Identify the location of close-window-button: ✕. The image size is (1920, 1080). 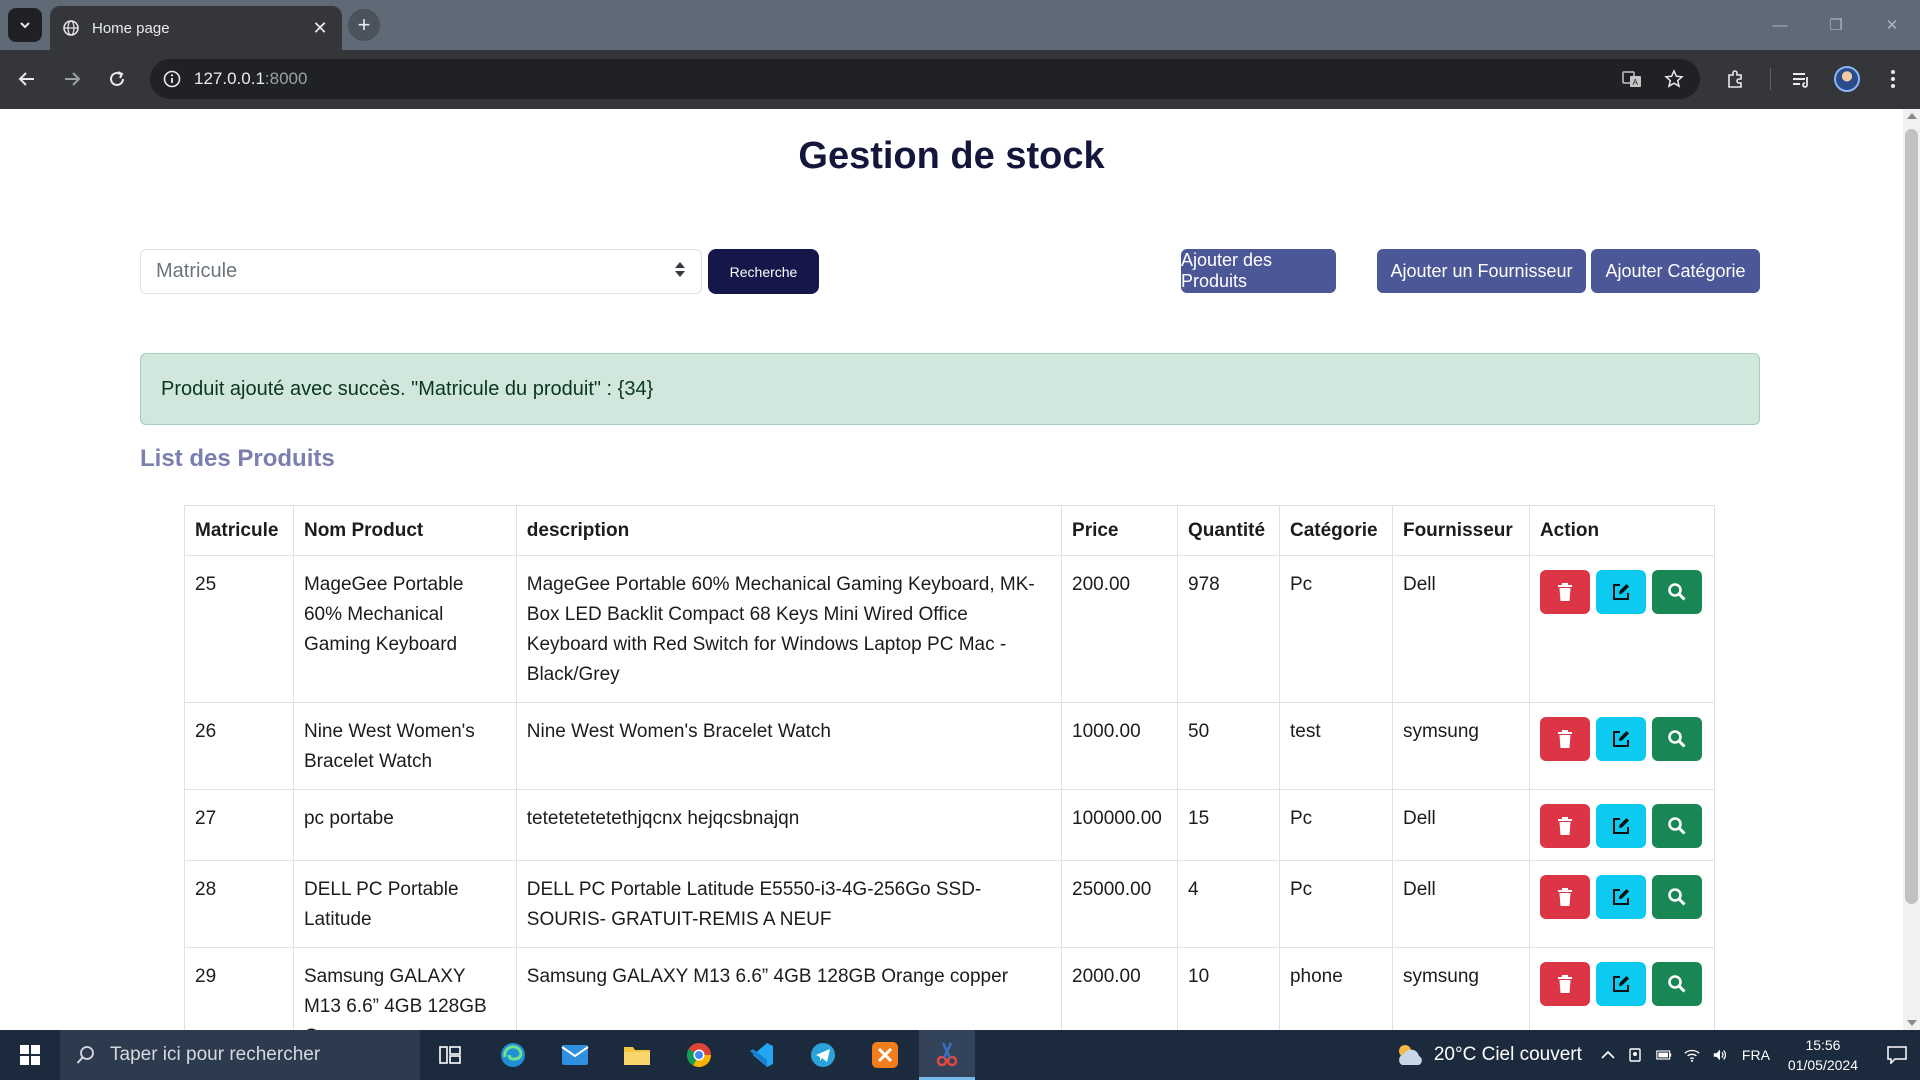
(1892, 25).